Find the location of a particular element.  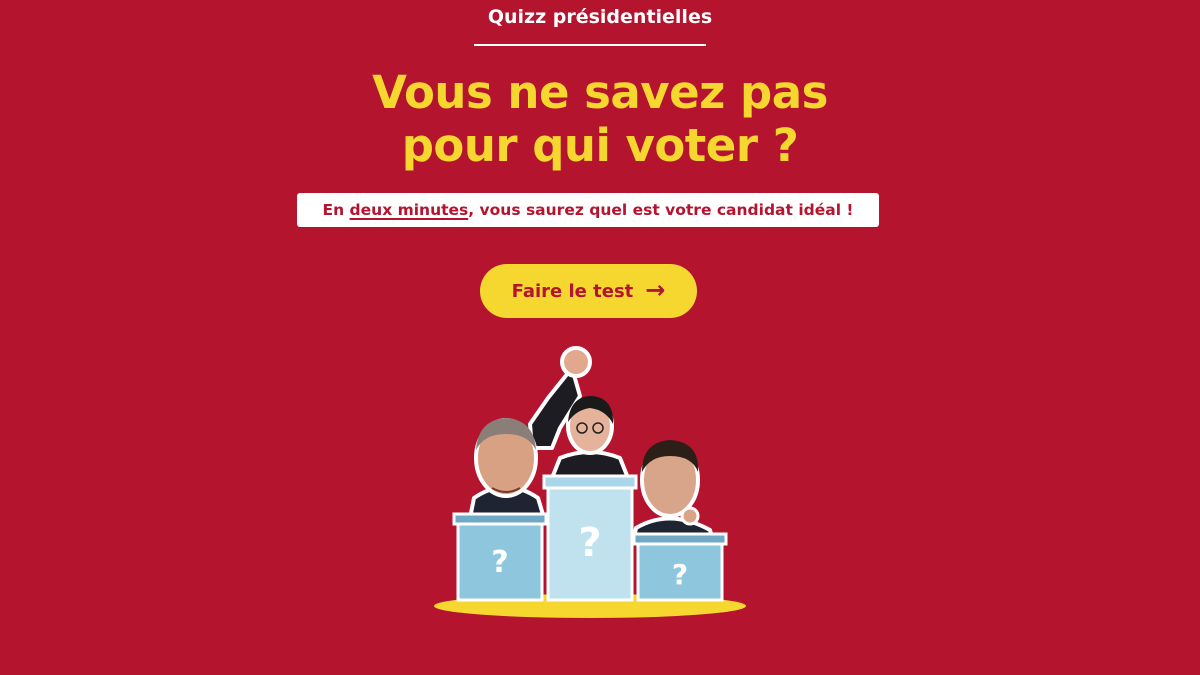

arrow-right-icon: → is located at coordinates (655, 290).